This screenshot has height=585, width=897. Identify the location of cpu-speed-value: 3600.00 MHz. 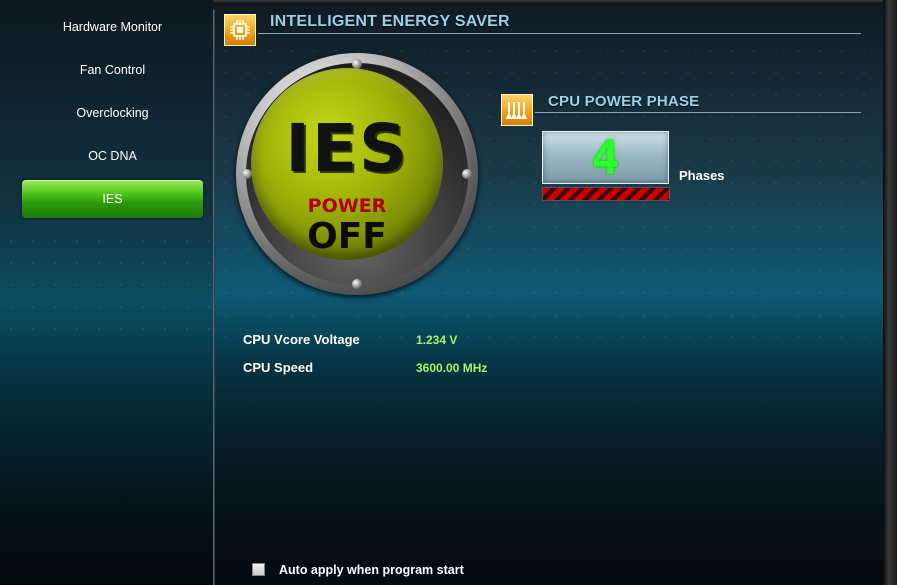
(452, 368).